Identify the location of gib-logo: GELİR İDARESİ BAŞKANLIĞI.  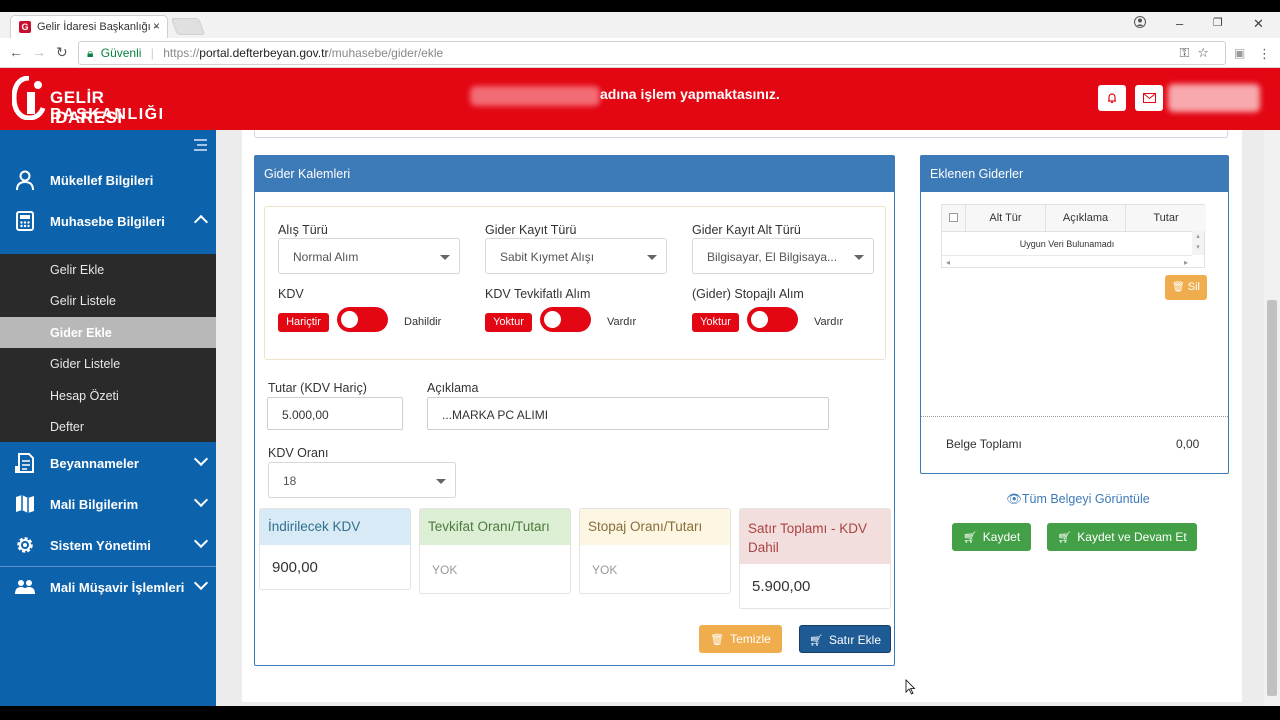
(87, 100).